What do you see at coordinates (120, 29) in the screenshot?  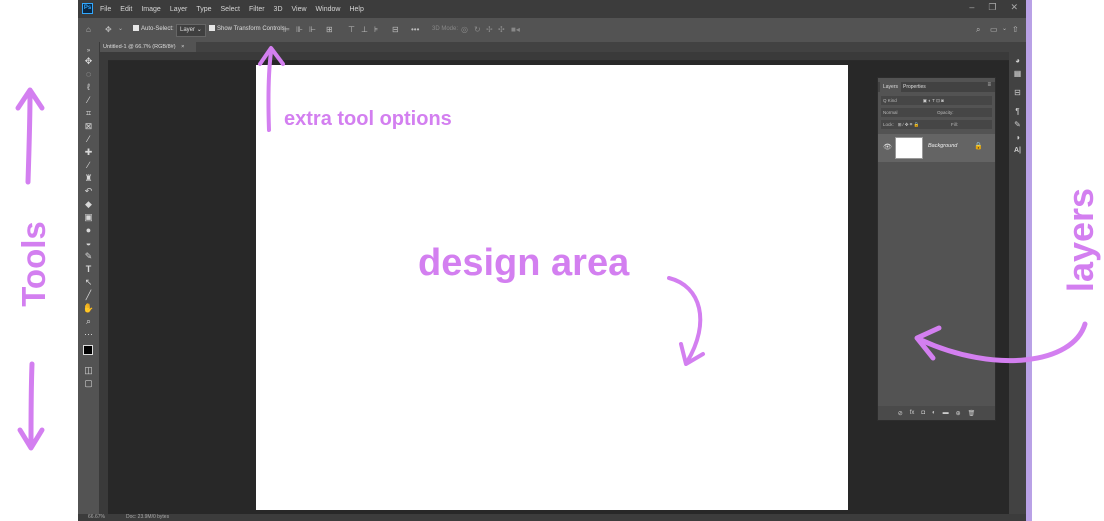 I see `tool-preset-chevron-icon: ⌄` at bounding box center [120, 29].